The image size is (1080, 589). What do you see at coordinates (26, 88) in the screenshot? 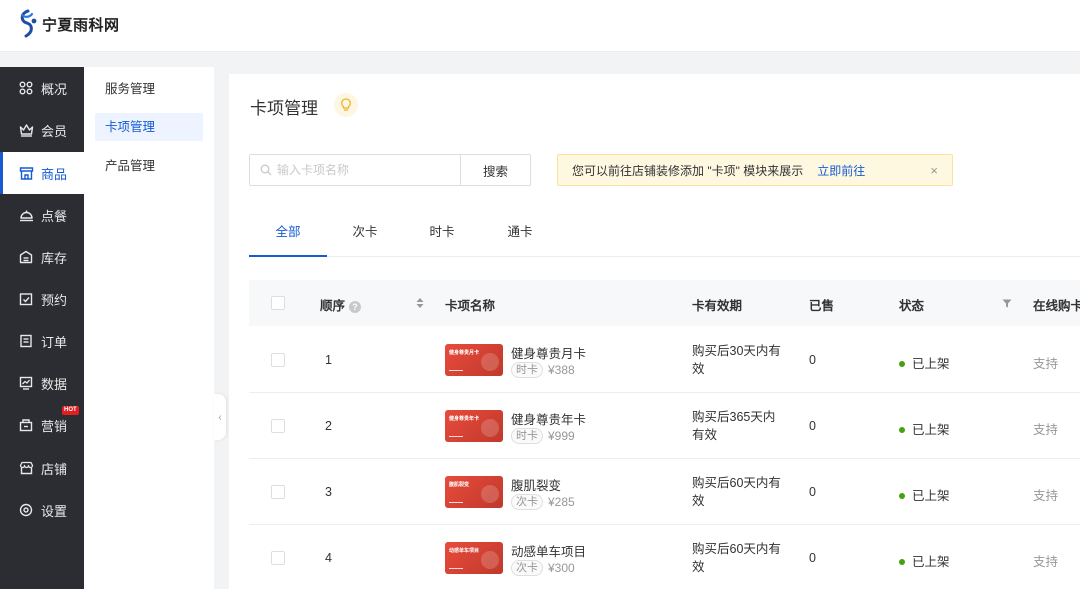
I see `grid-icon` at bounding box center [26, 88].